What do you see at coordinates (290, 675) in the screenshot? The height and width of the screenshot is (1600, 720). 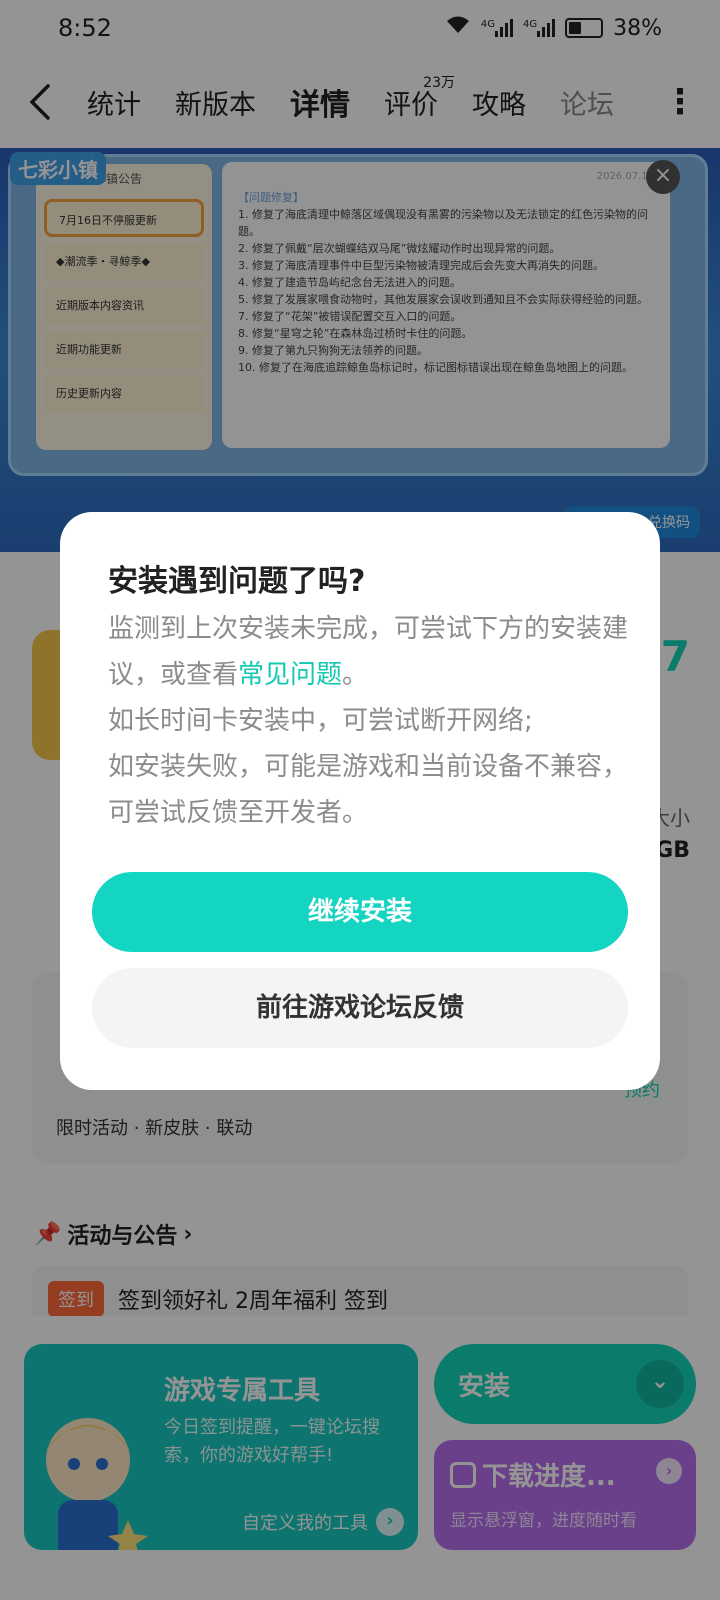 I see `faq-link: 常见问题` at bounding box center [290, 675].